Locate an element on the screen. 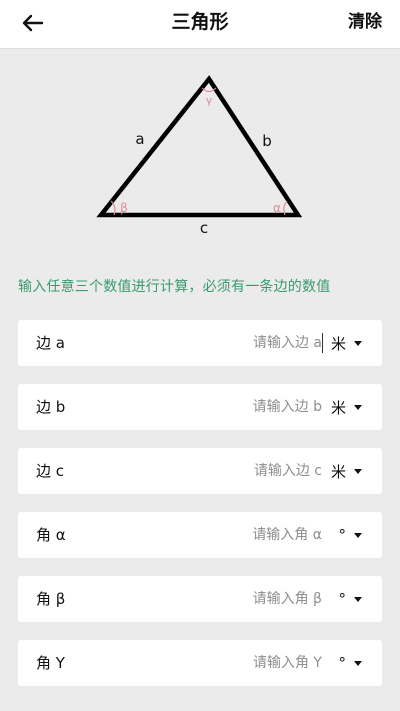  row-label: 边 c is located at coordinates (50, 471).